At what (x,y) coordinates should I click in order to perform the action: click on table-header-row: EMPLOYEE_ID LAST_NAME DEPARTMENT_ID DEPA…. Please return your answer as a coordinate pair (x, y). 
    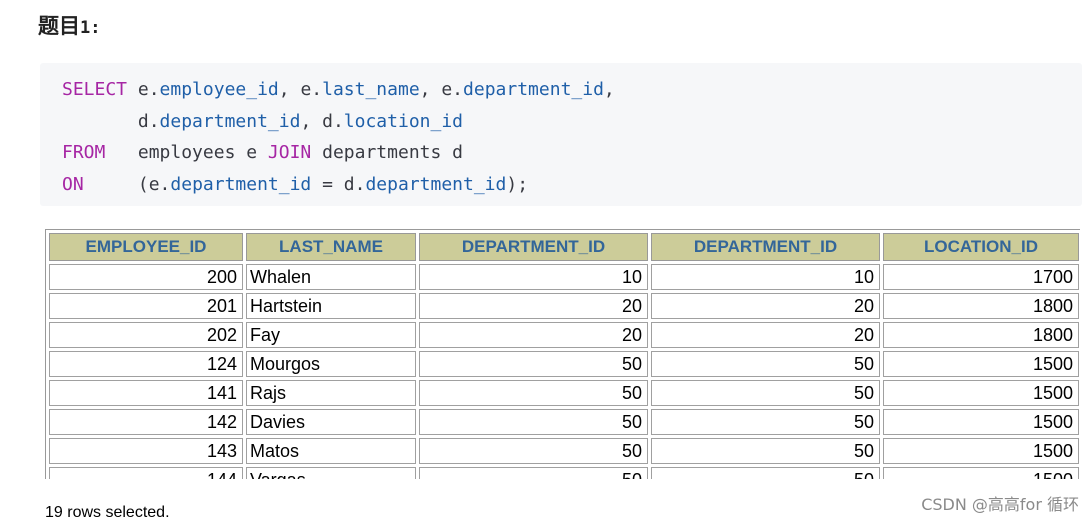
    Looking at the image, I should click on (564, 247).